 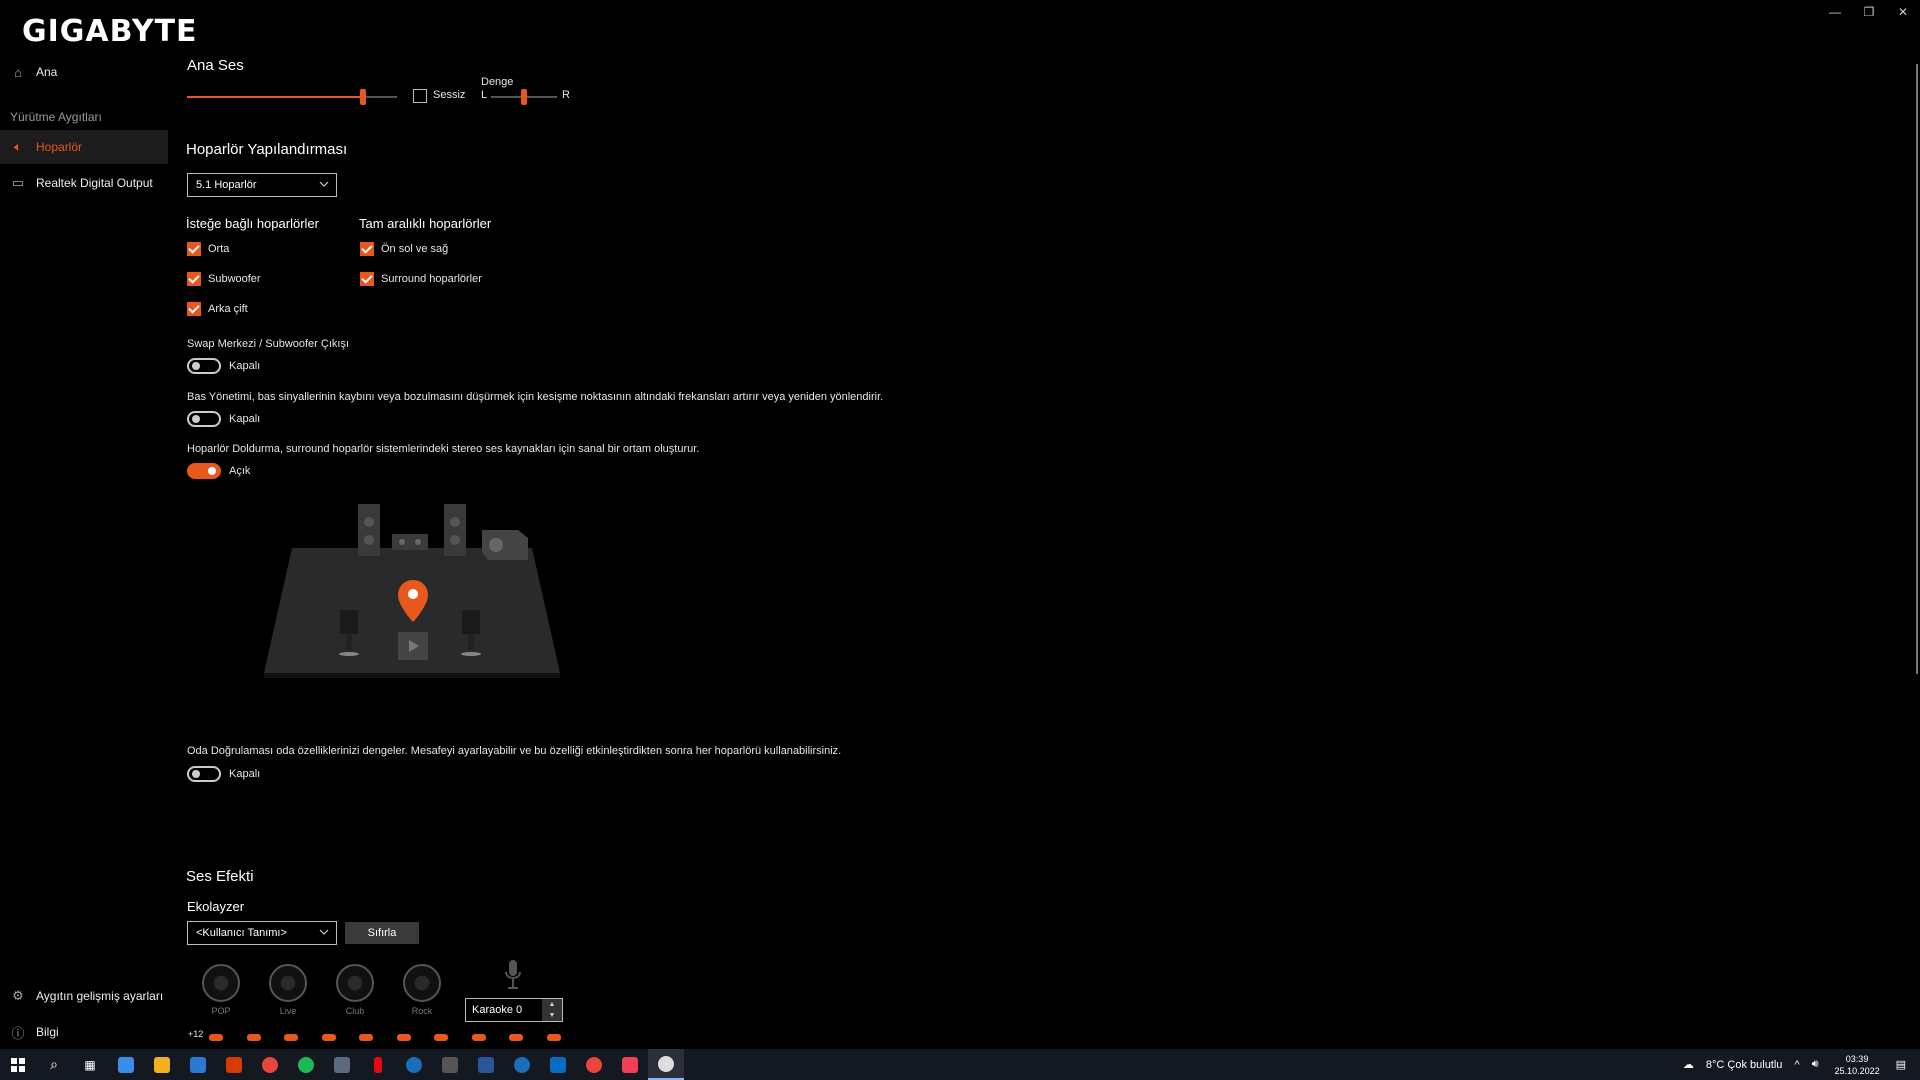 I want to click on surround-speakers-label: Surround hoparlörler, so click(x=431, y=279).